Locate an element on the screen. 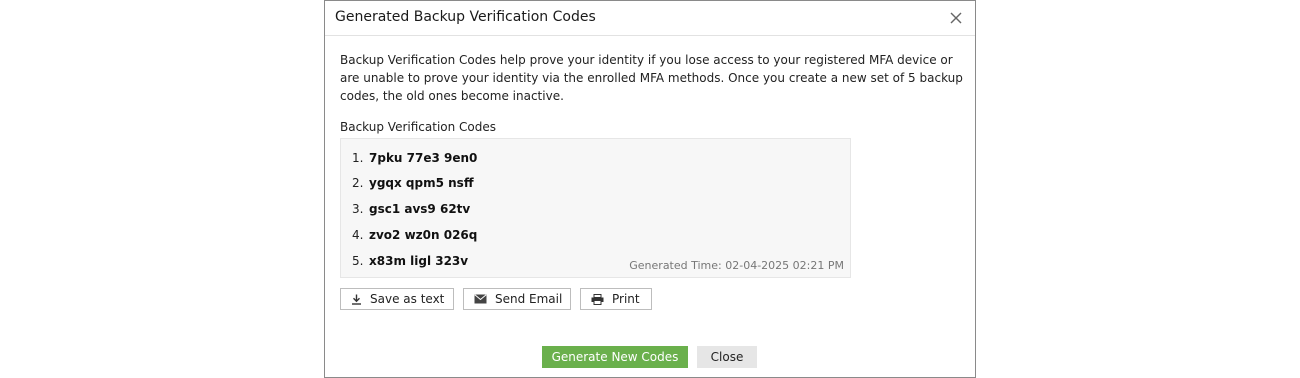  generate-new-codes-button: Generate New Codes is located at coordinates (615, 357).